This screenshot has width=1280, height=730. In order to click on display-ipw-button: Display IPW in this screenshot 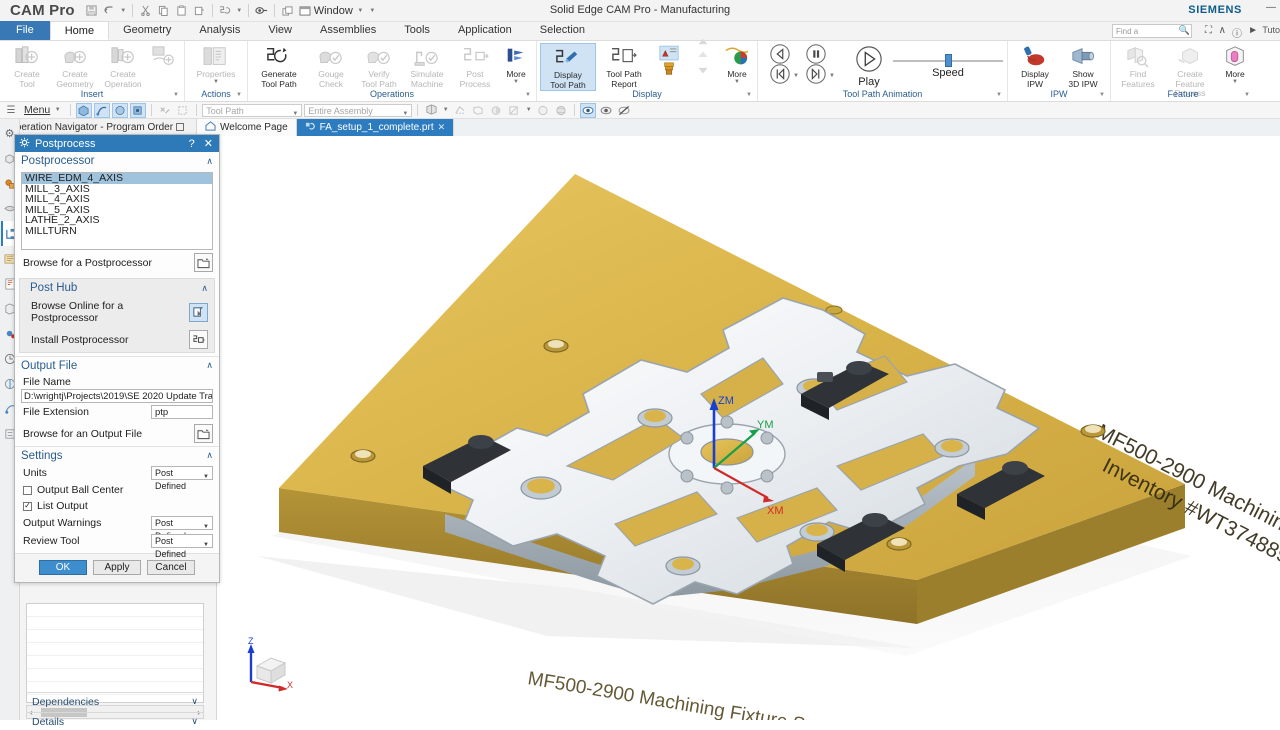, I will do `click(1035, 66)`.